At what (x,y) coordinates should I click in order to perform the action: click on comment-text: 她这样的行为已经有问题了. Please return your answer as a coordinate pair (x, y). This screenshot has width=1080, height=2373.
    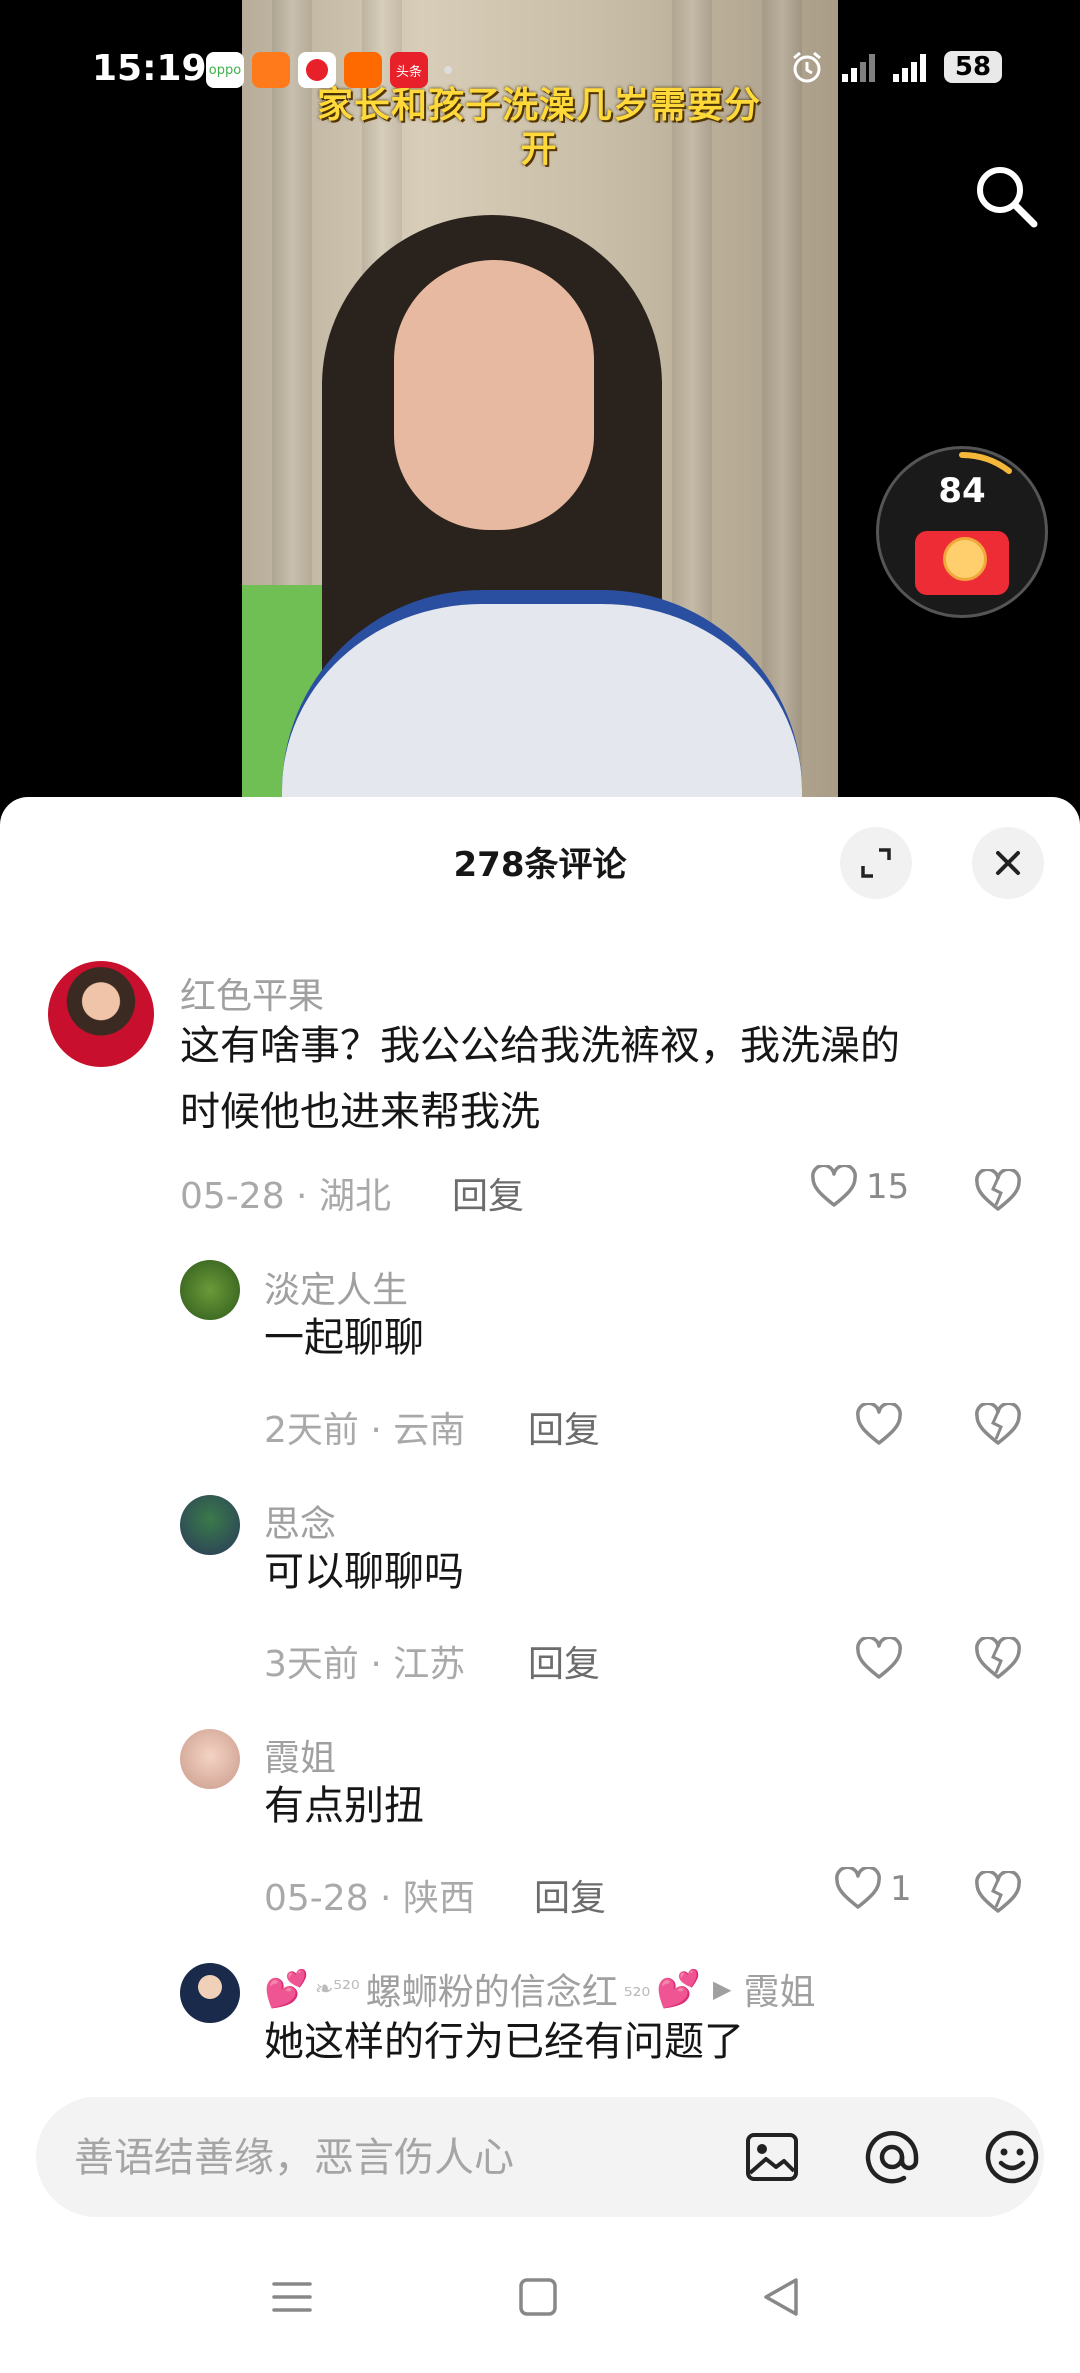
    Looking at the image, I should click on (504, 2042).